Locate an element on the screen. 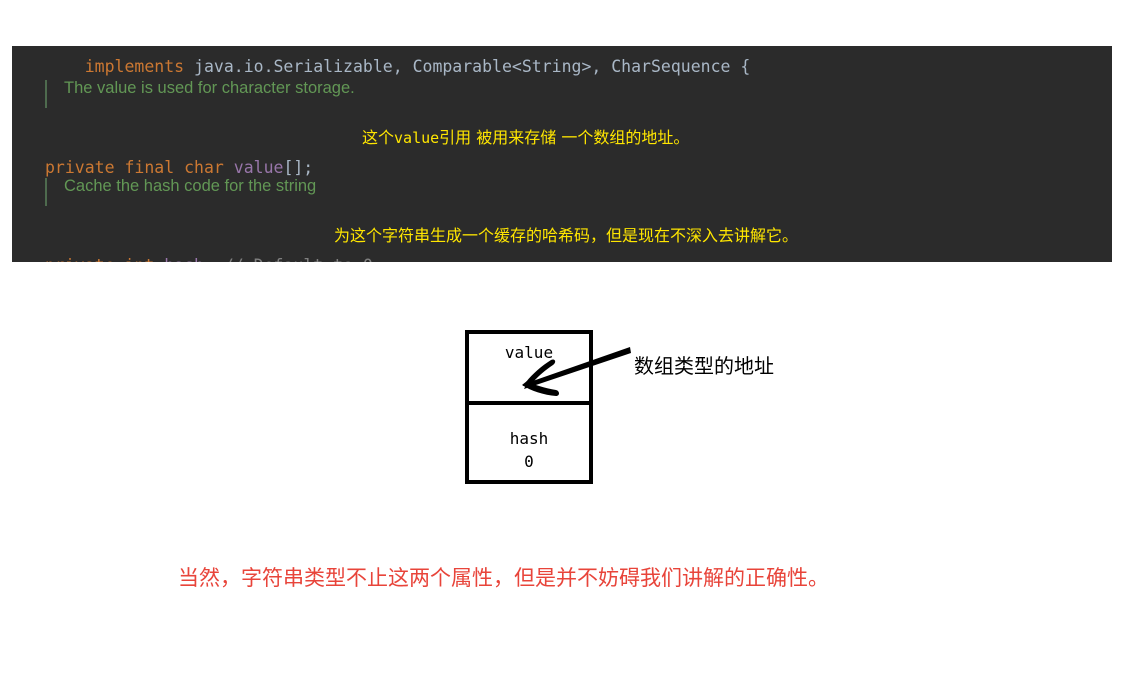 The height and width of the screenshot is (685, 1138). field-declaration-hash: private int hash; // Default to 0 is located at coordinates (209, 259).